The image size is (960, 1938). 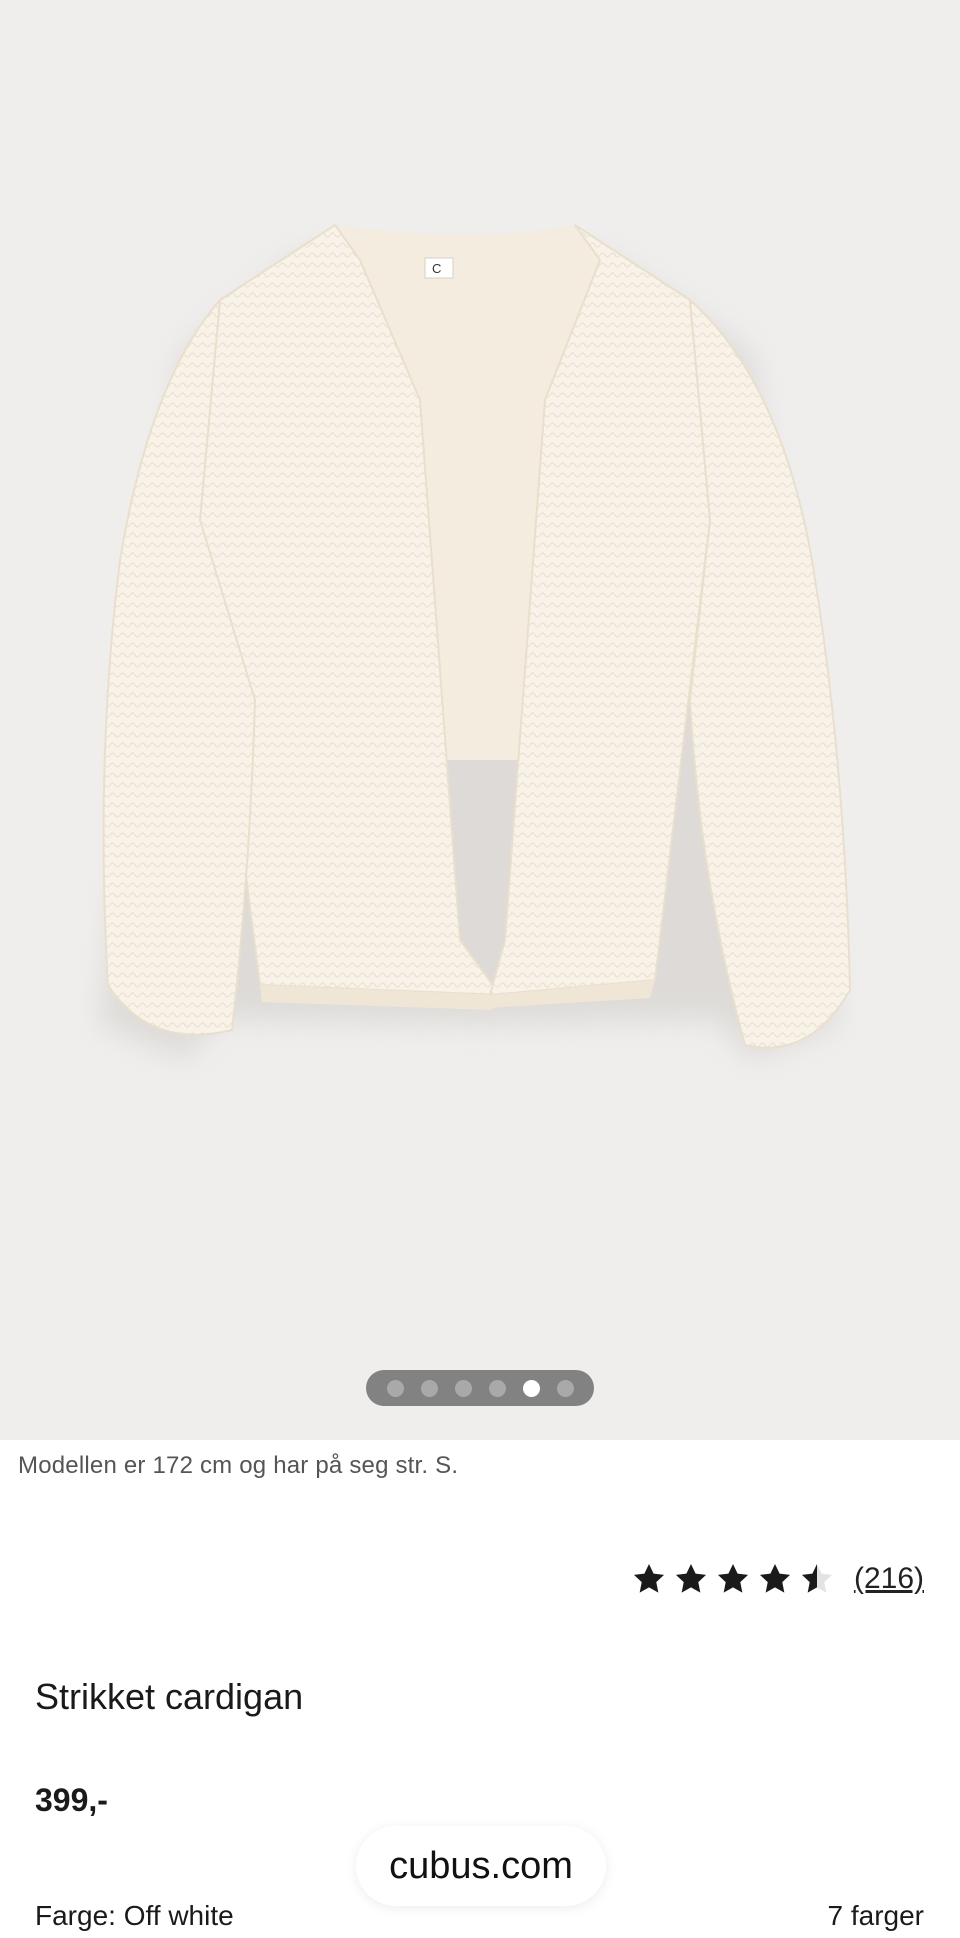 What do you see at coordinates (134, 1915) in the screenshot?
I see `color-label: Farge: Off white` at bounding box center [134, 1915].